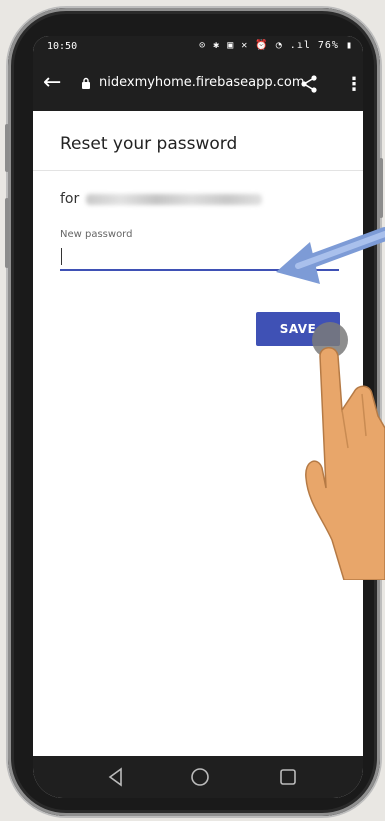 This screenshot has height=821, width=385. I want to click on text-caret, so click(61, 256).